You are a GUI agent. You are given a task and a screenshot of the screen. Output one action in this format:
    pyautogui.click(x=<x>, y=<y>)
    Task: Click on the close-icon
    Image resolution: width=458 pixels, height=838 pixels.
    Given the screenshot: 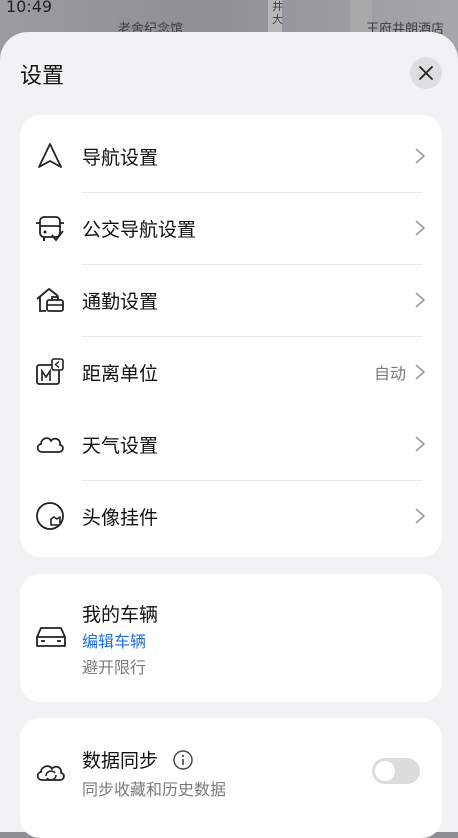 What is the action you would take?
    pyautogui.click(x=426, y=73)
    